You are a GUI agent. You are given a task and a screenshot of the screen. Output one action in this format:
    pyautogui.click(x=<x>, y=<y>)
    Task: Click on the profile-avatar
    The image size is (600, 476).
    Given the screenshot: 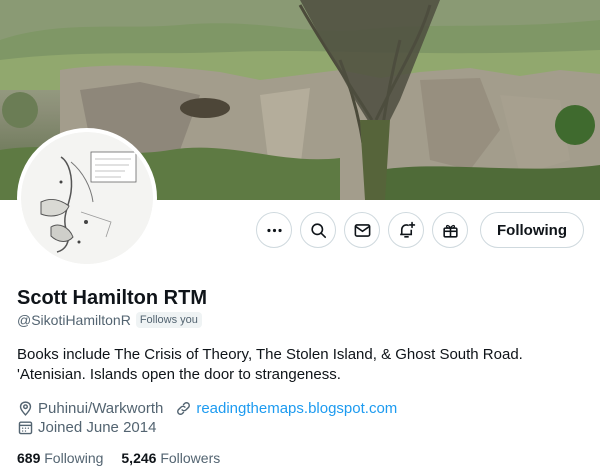 What is the action you would take?
    pyautogui.click(x=87, y=198)
    